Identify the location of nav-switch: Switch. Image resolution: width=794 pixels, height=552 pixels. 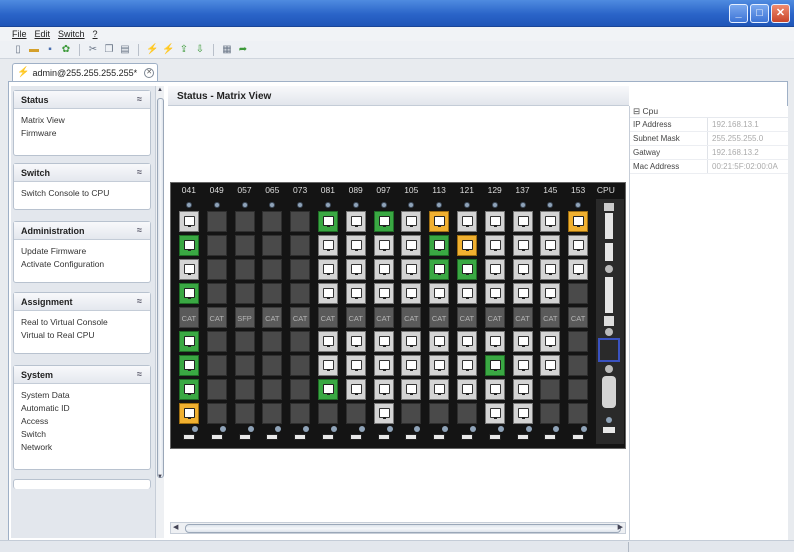
(82, 434).